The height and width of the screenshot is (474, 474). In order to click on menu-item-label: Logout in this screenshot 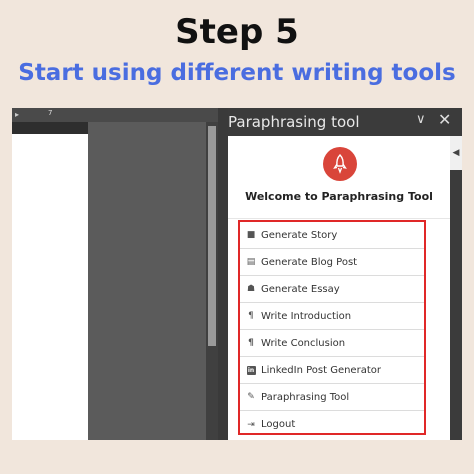, I will do `click(278, 424)`.